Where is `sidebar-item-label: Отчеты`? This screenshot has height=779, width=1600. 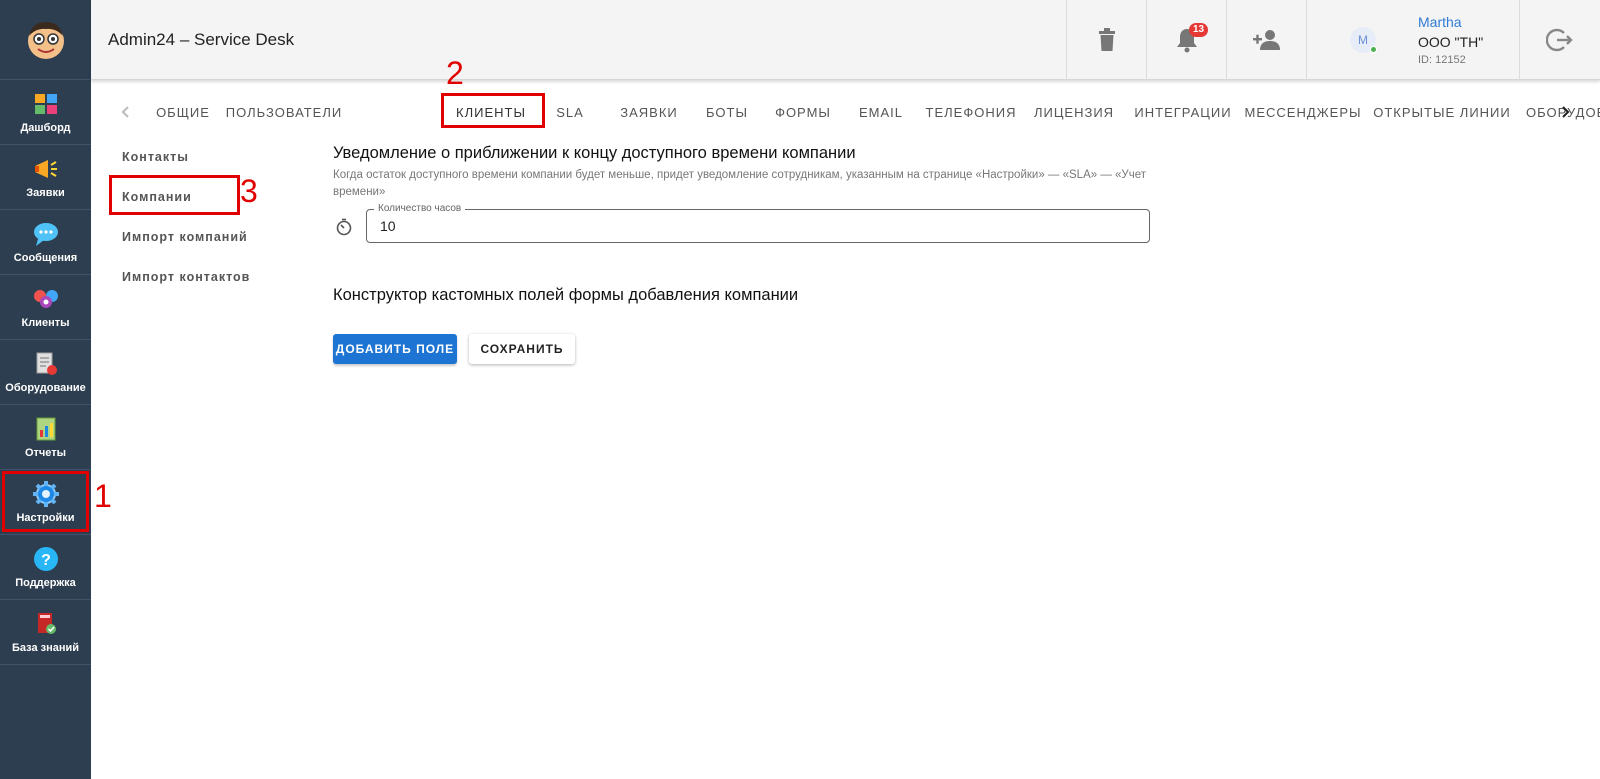 sidebar-item-label: Отчеты is located at coordinates (45, 453).